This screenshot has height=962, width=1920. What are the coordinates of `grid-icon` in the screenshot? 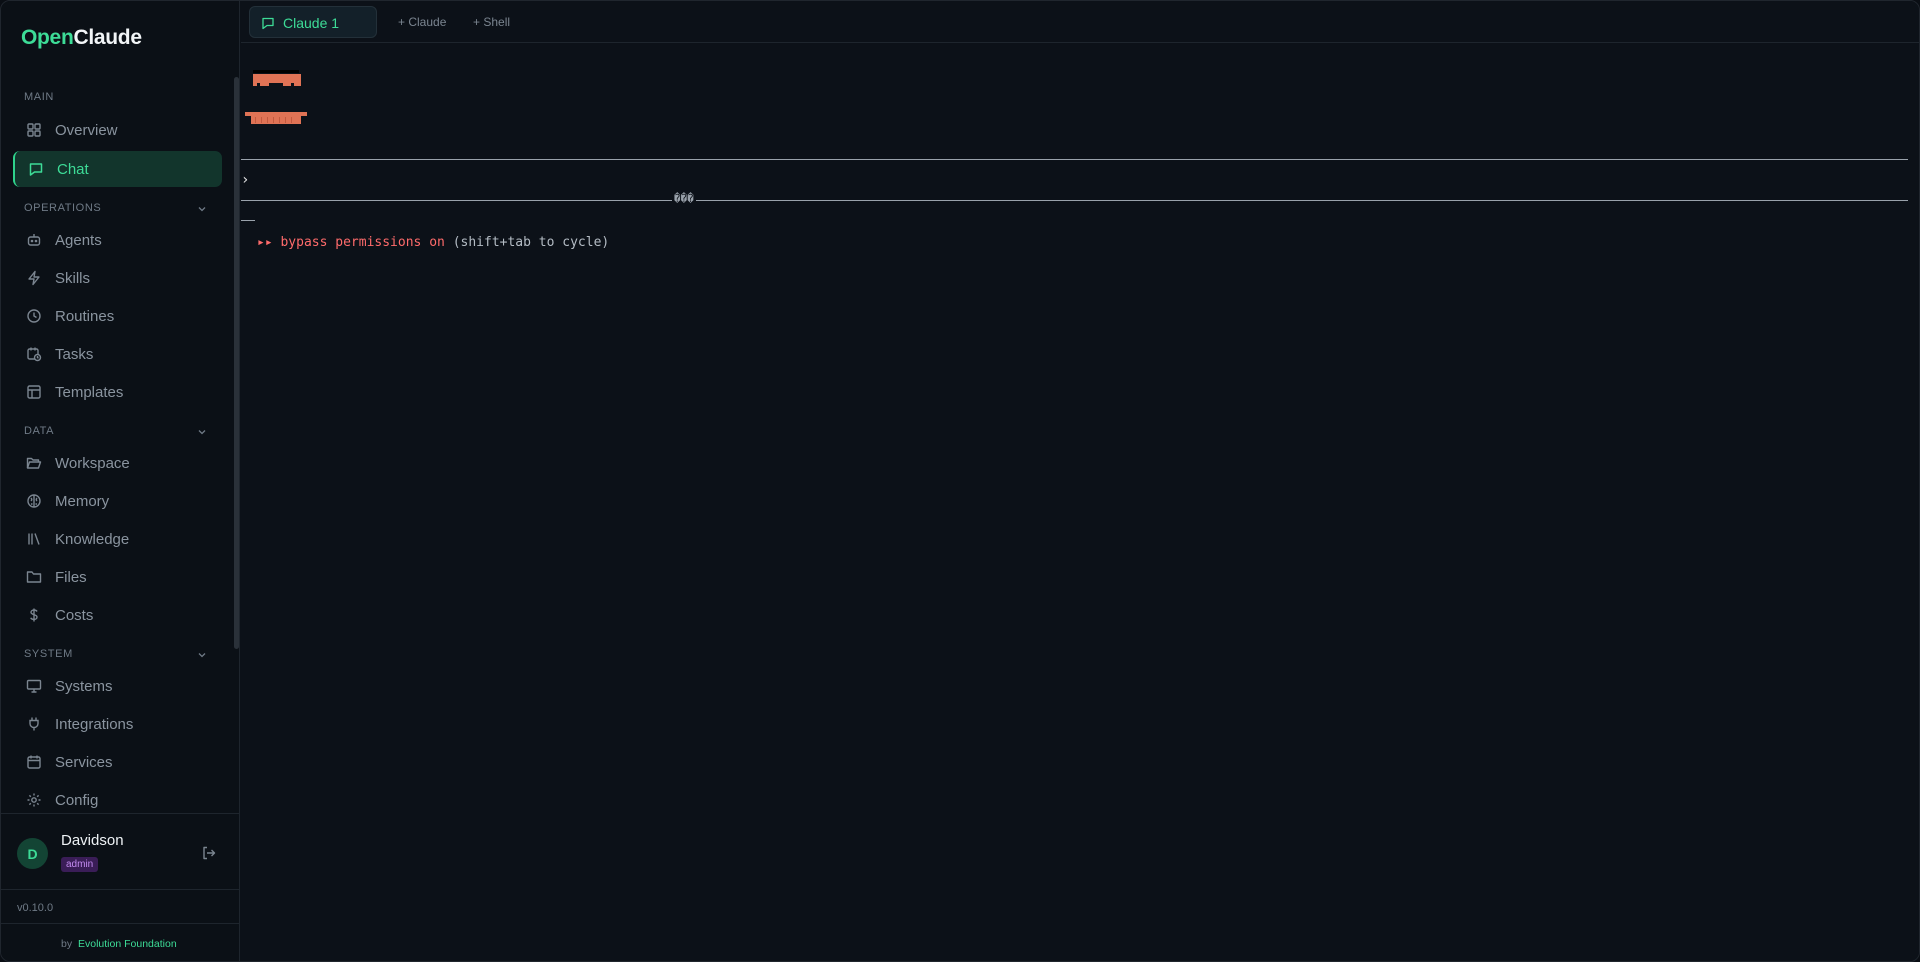 It's located at (34, 130).